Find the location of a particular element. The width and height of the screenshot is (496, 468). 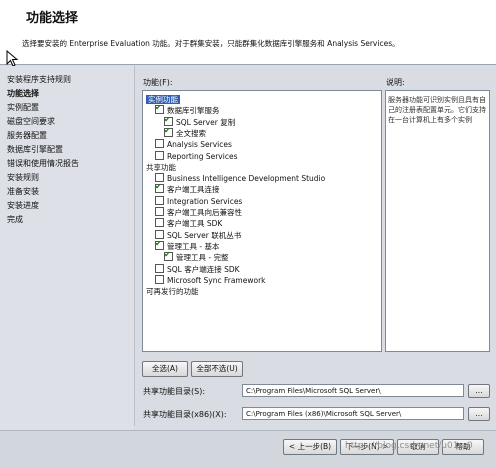

feature-label: 实例功能 is located at coordinates (163, 99).